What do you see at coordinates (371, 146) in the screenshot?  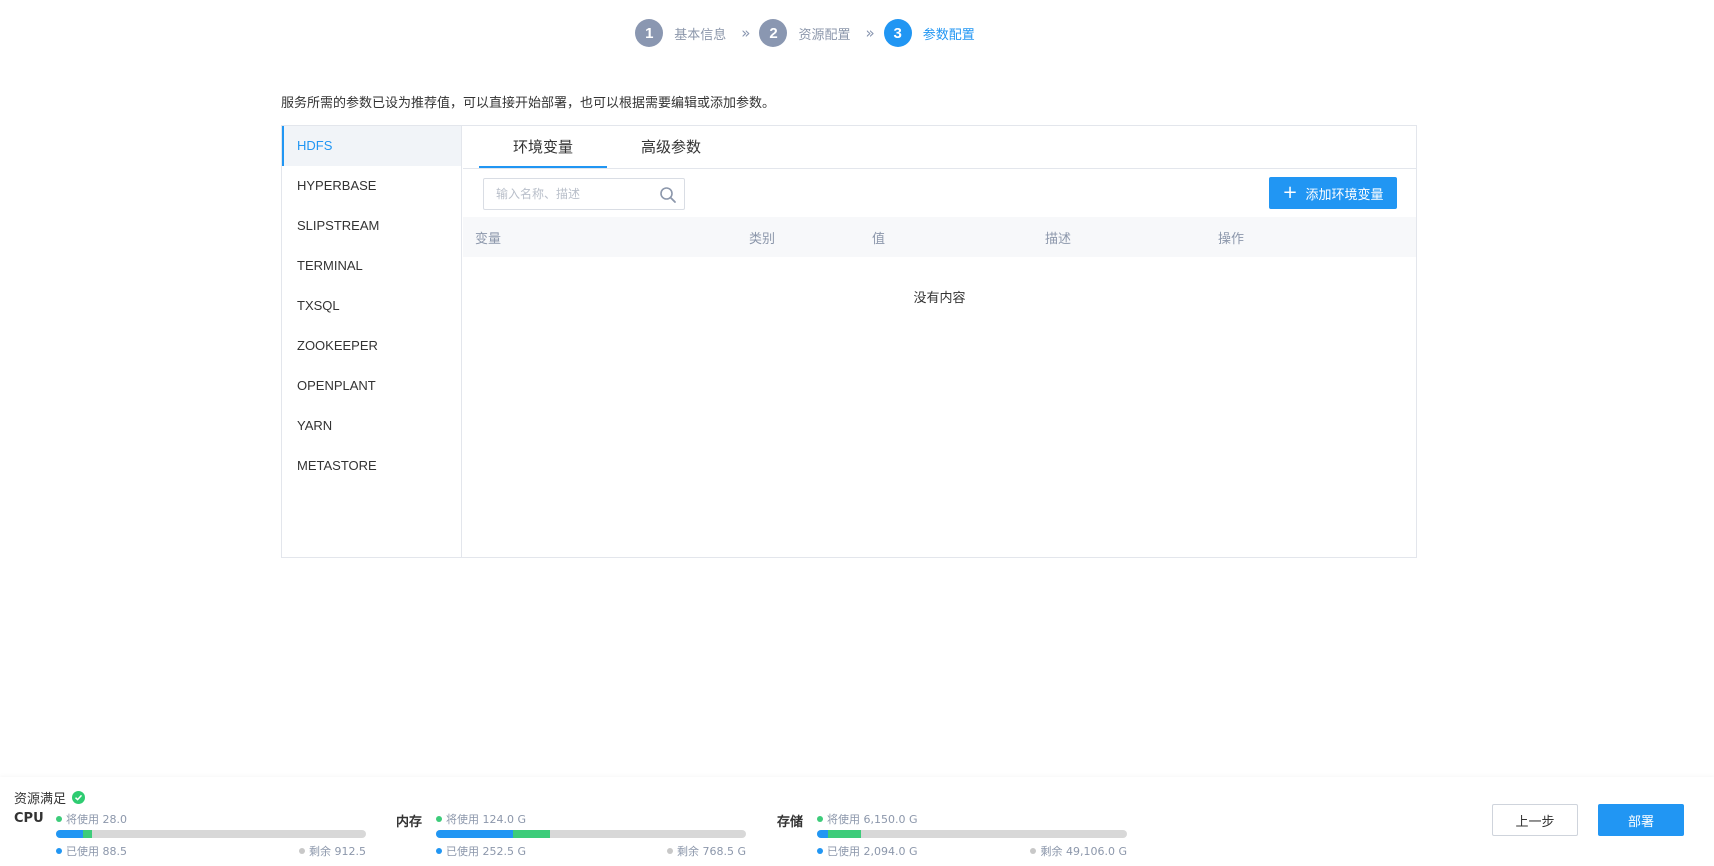 I see `service-item-hdfs: HDFS` at bounding box center [371, 146].